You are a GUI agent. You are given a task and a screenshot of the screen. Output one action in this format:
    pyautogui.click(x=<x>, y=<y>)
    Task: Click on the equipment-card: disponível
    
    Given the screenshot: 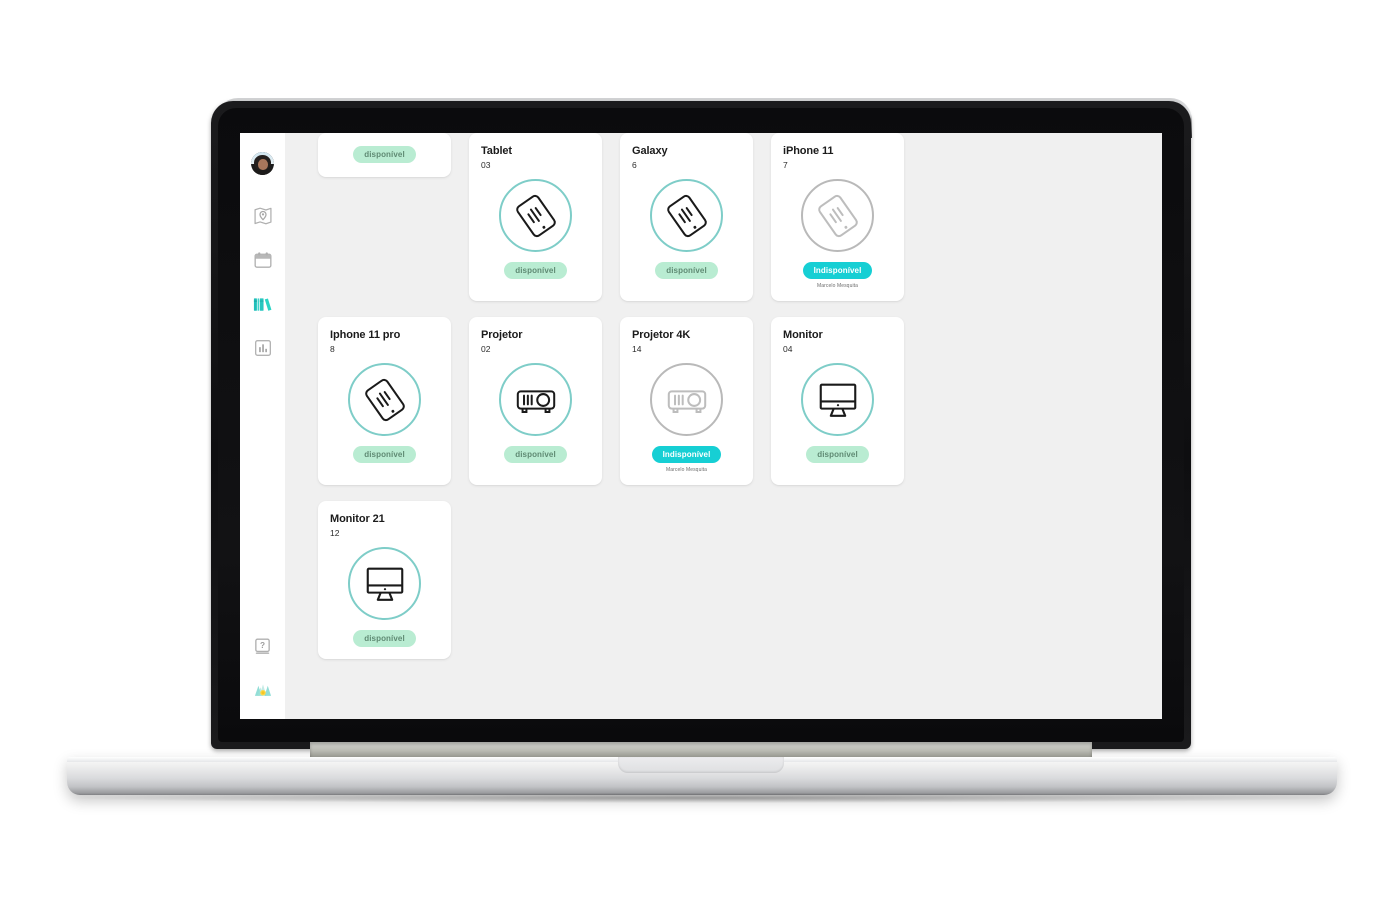 What is the action you would take?
    pyautogui.click(x=384, y=155)
    